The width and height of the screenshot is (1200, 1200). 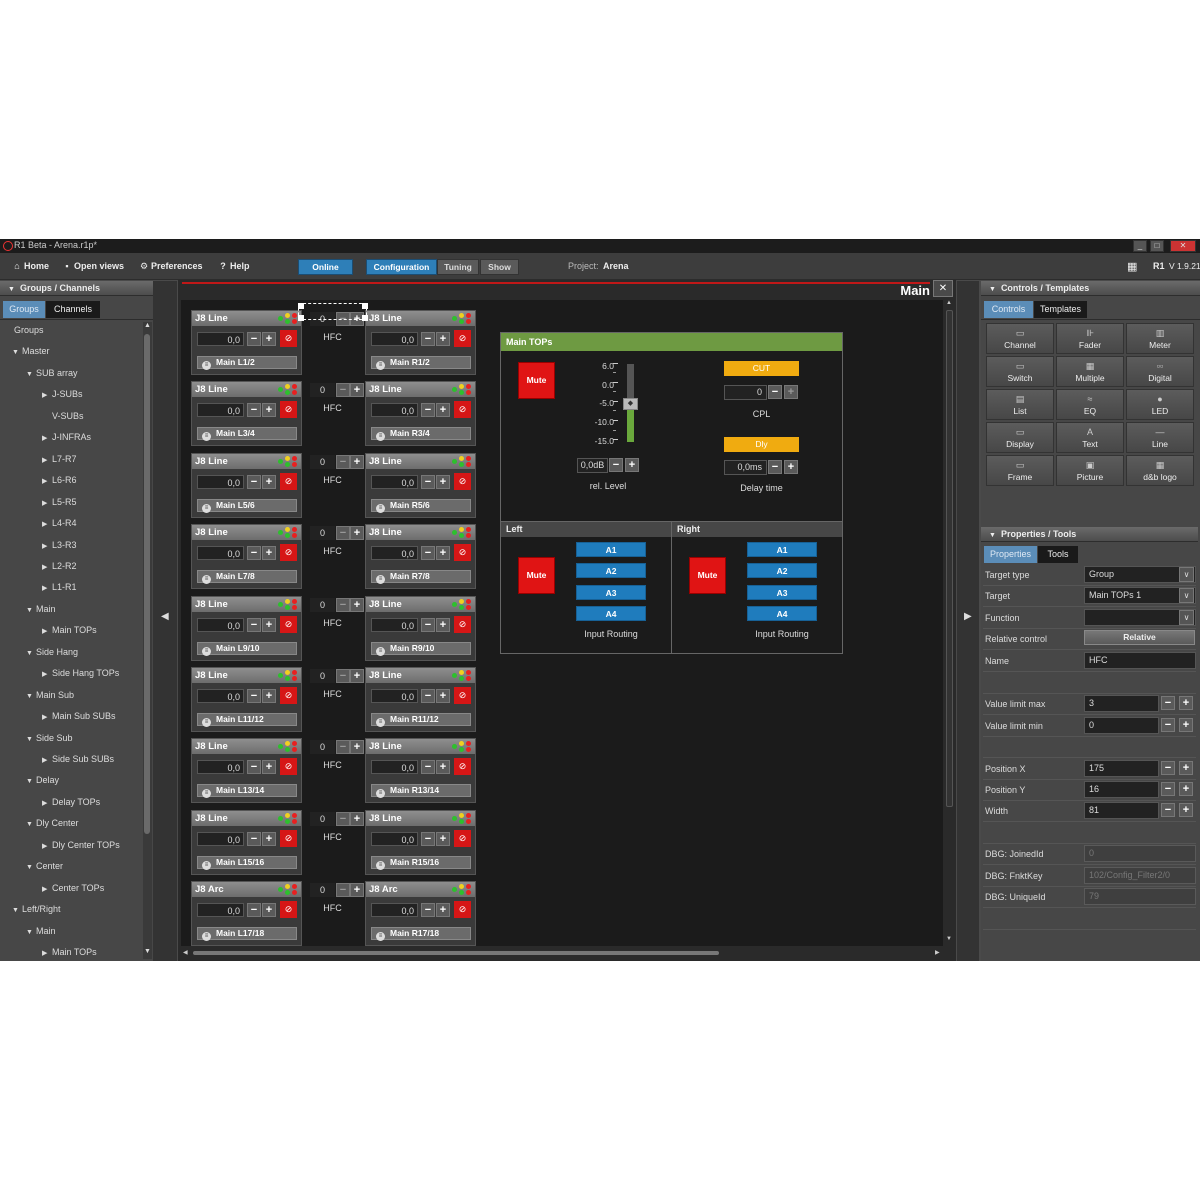 I want to click on width-minus-button: −, so click(x=1168, y=810).